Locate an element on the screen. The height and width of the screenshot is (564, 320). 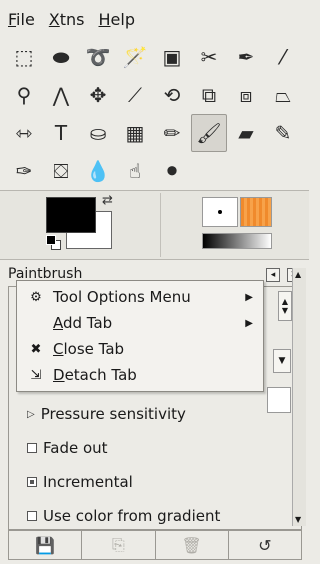
opacity-spin-buttons: ▲ ▼ is located at coordinates (285, 306).